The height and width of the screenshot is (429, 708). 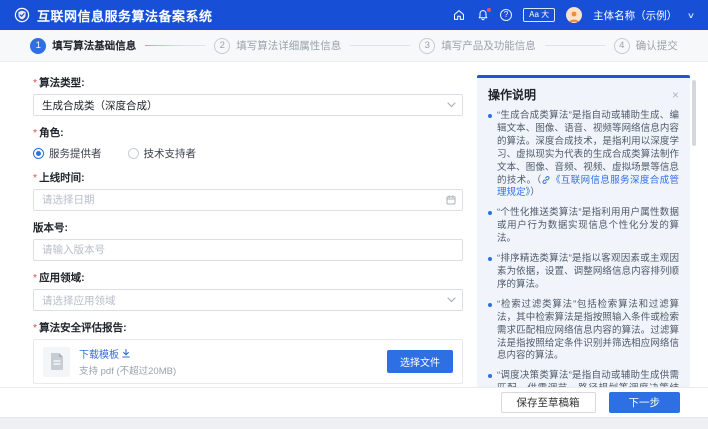 What do you see at coordinates (354, 15) in the screenshot?
I see `top-header: 互联网信息服务算法备案系统 ? Aa 大 主体名称（示例） ∨` at bounding box center [354, 15].